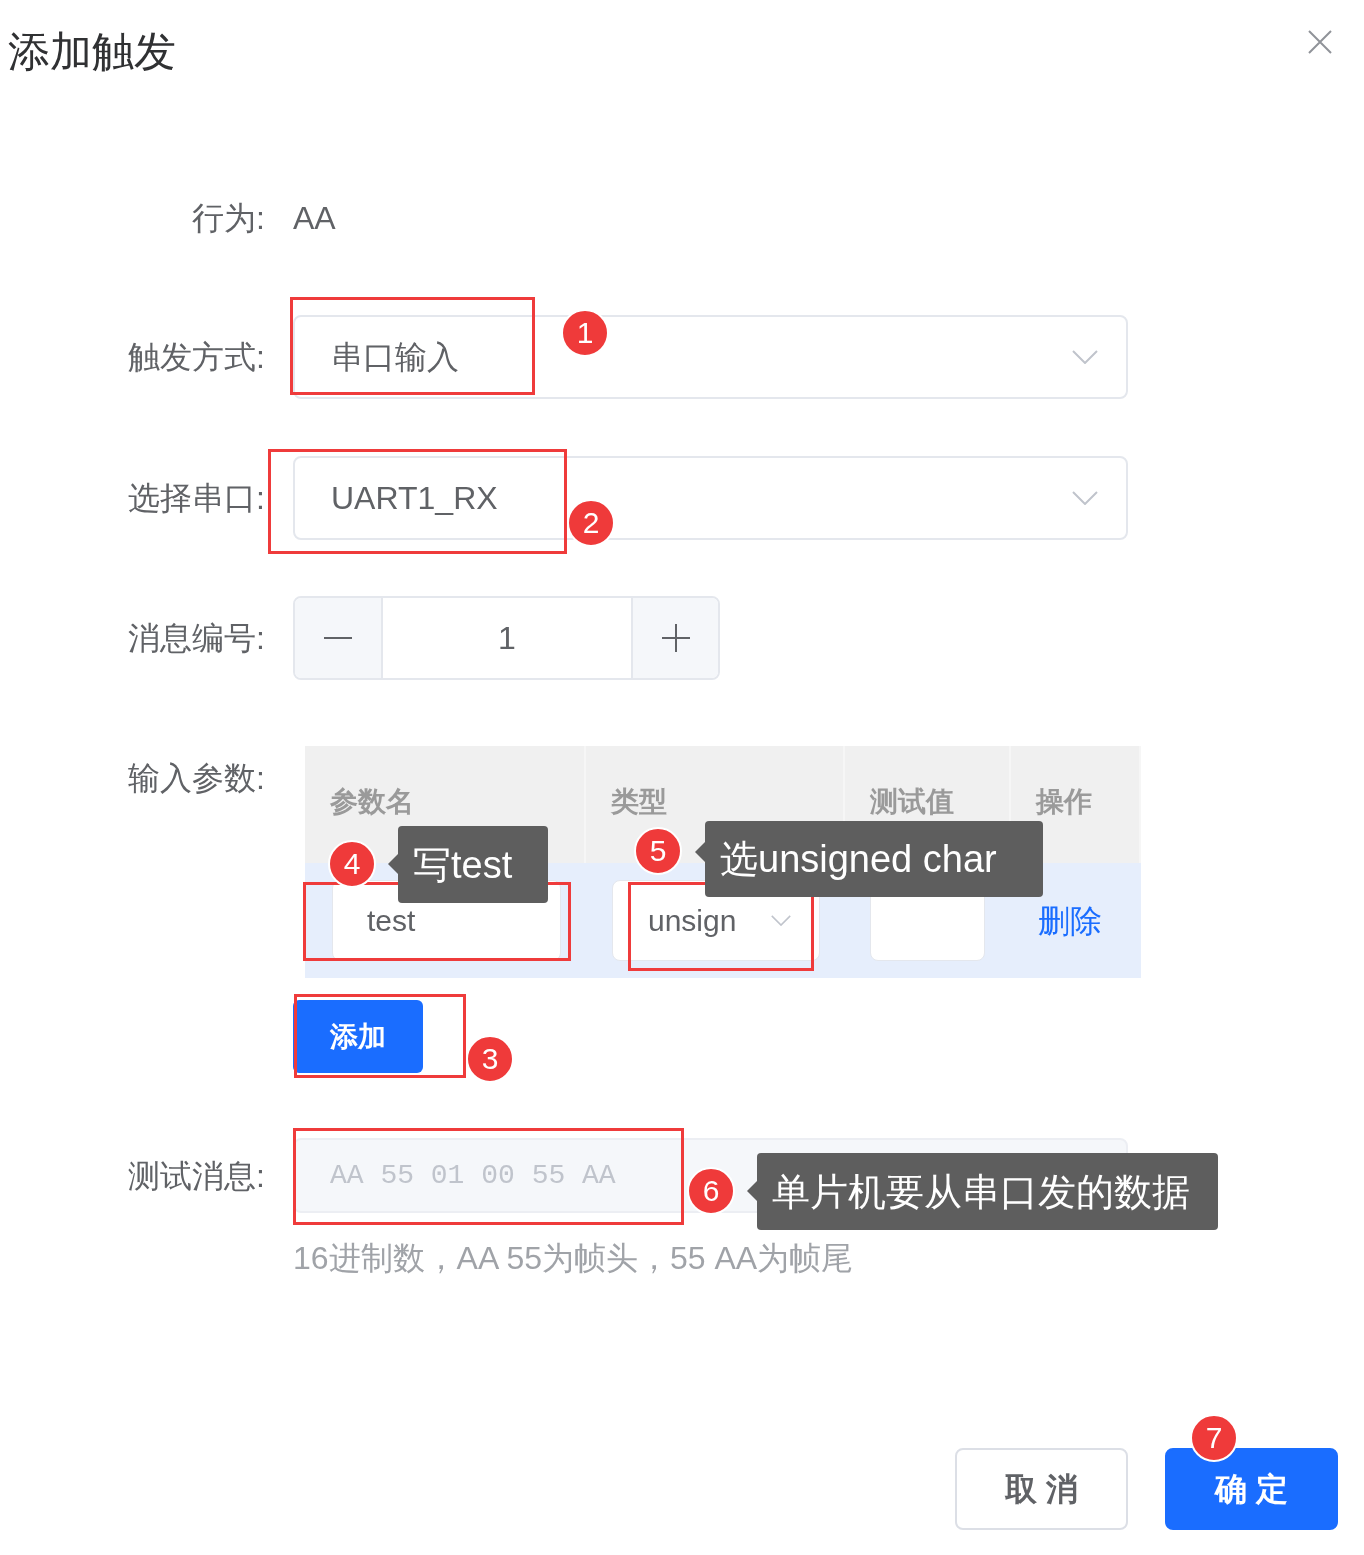 Image resolution: width=1364 pixels, height=1555 pixels. Describe the element at coordinates (92, 52) in the screenshot. I see `dialog-title: 添加触发` at that location.